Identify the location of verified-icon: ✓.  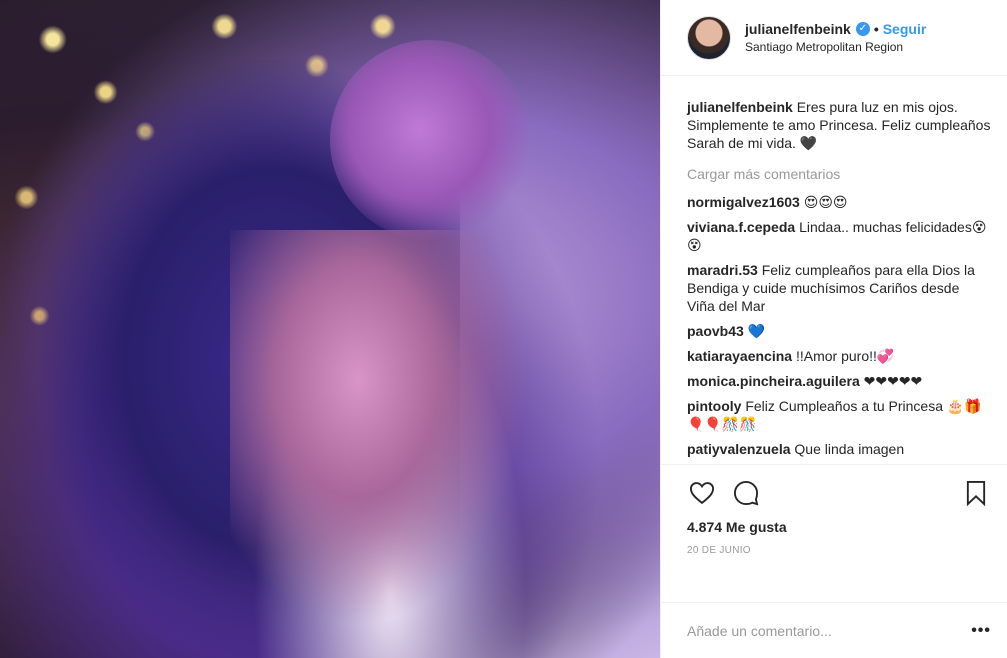
(862, 29).